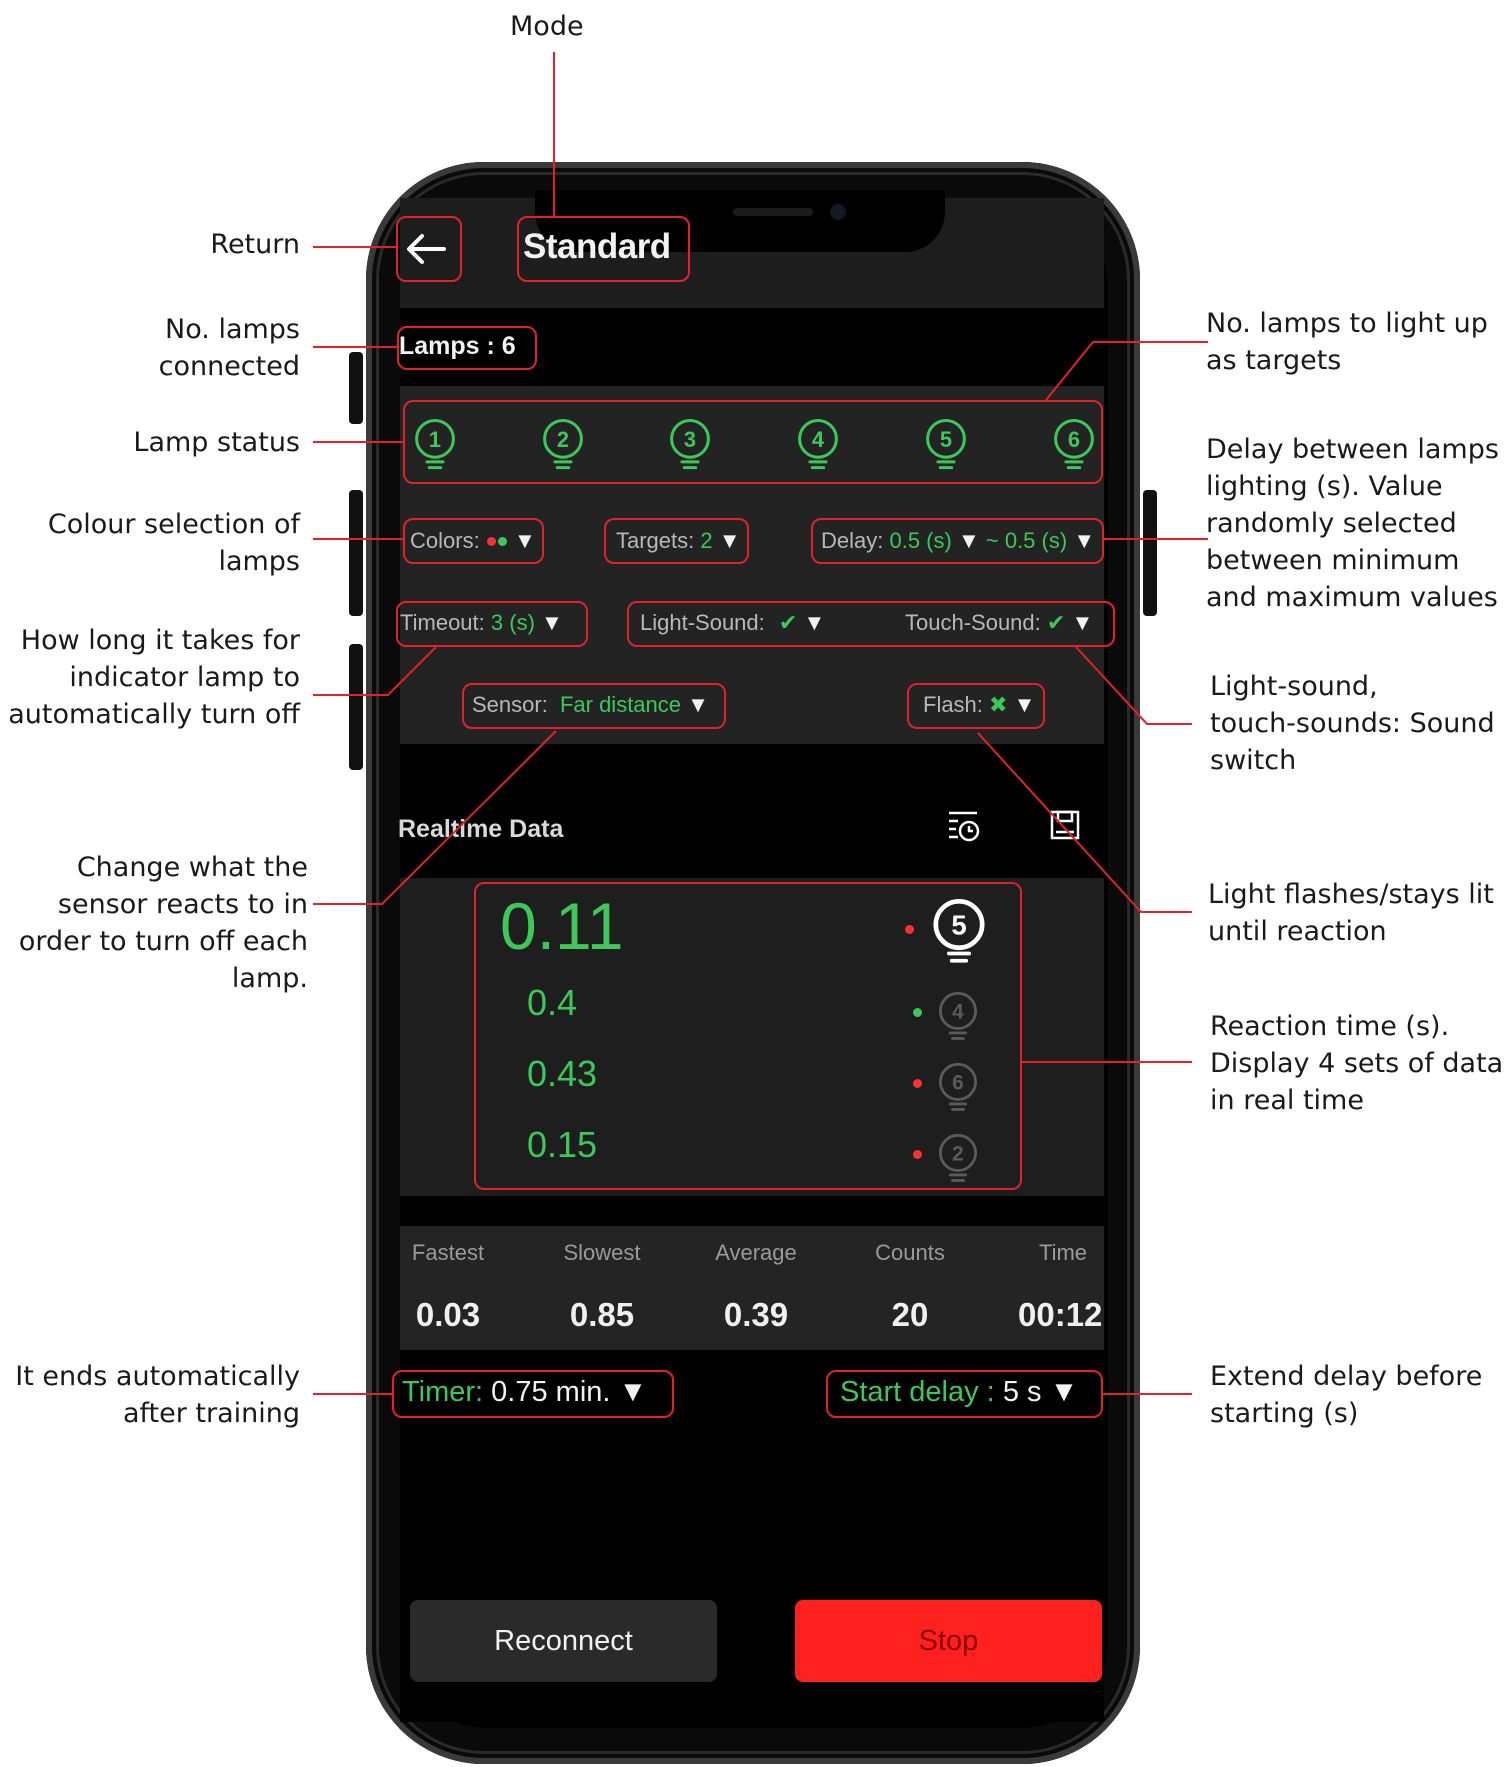 This screenshot has height=1767, width=1505. Describe the element at coordinates (1347, 342) in the screenshot. I see `annotation-targets: No. lamps to light up as targets` at that location.